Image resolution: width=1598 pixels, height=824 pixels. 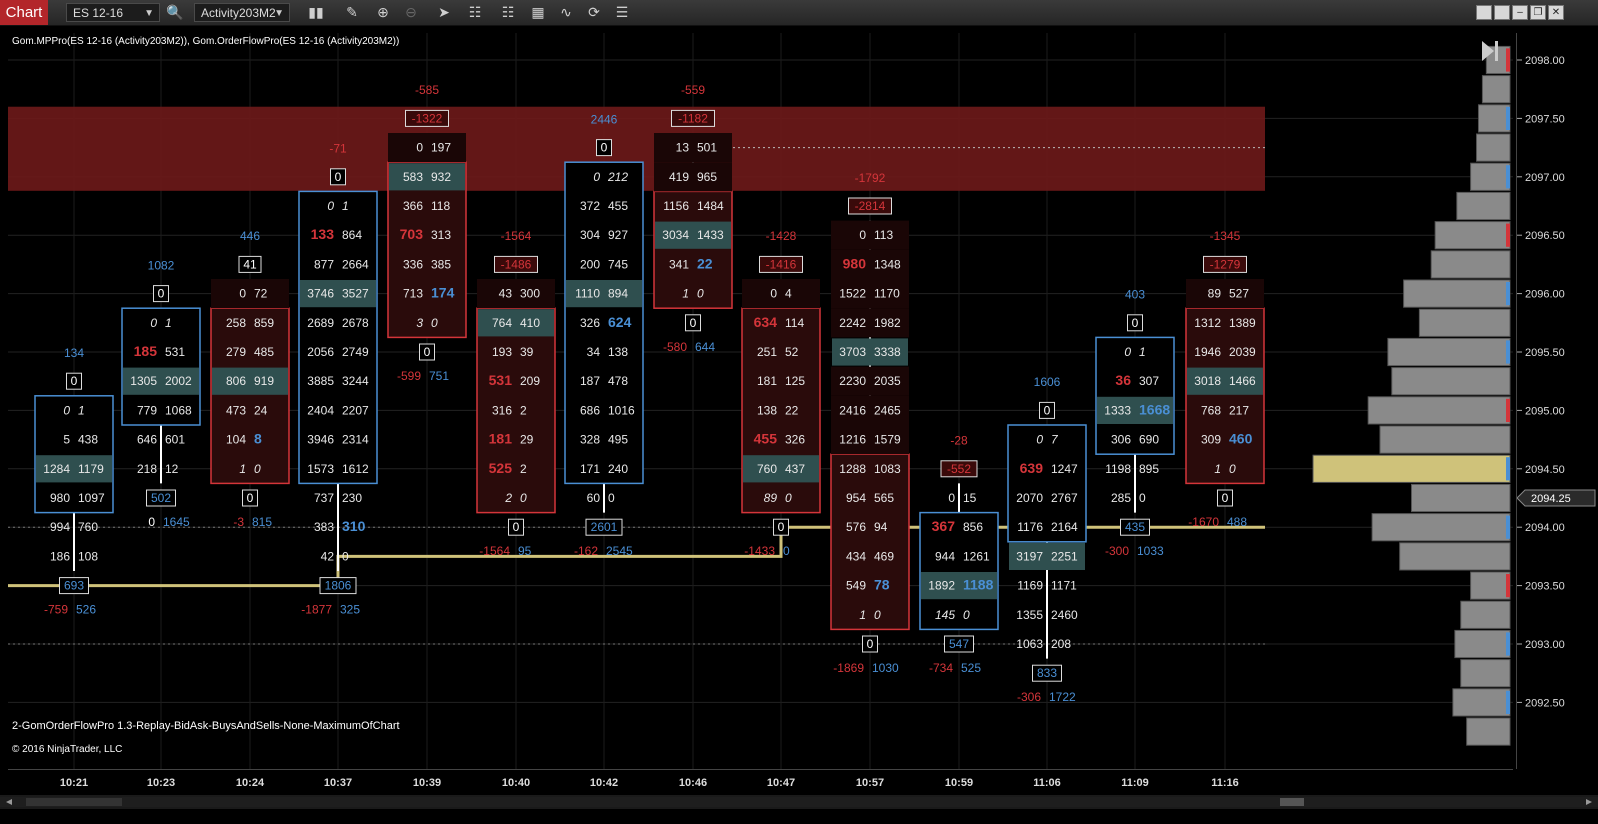 What do you see at coordinates (978, 585) in the screenshot?
I see `ask-volume: 1188` at bounding box center [978, 585].